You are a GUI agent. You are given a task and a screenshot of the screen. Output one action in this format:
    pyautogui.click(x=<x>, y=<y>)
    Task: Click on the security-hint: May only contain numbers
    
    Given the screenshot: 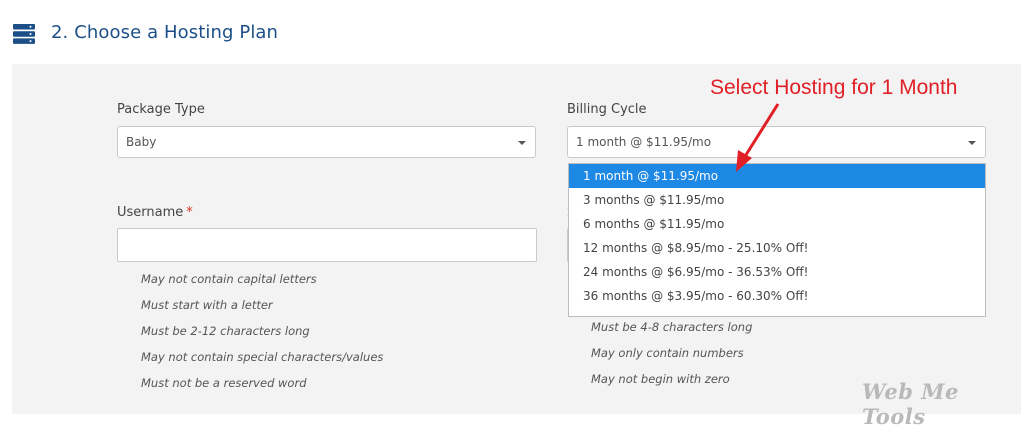 What is the action you would take?
    pyautogui.click(x=667, y=353)
    